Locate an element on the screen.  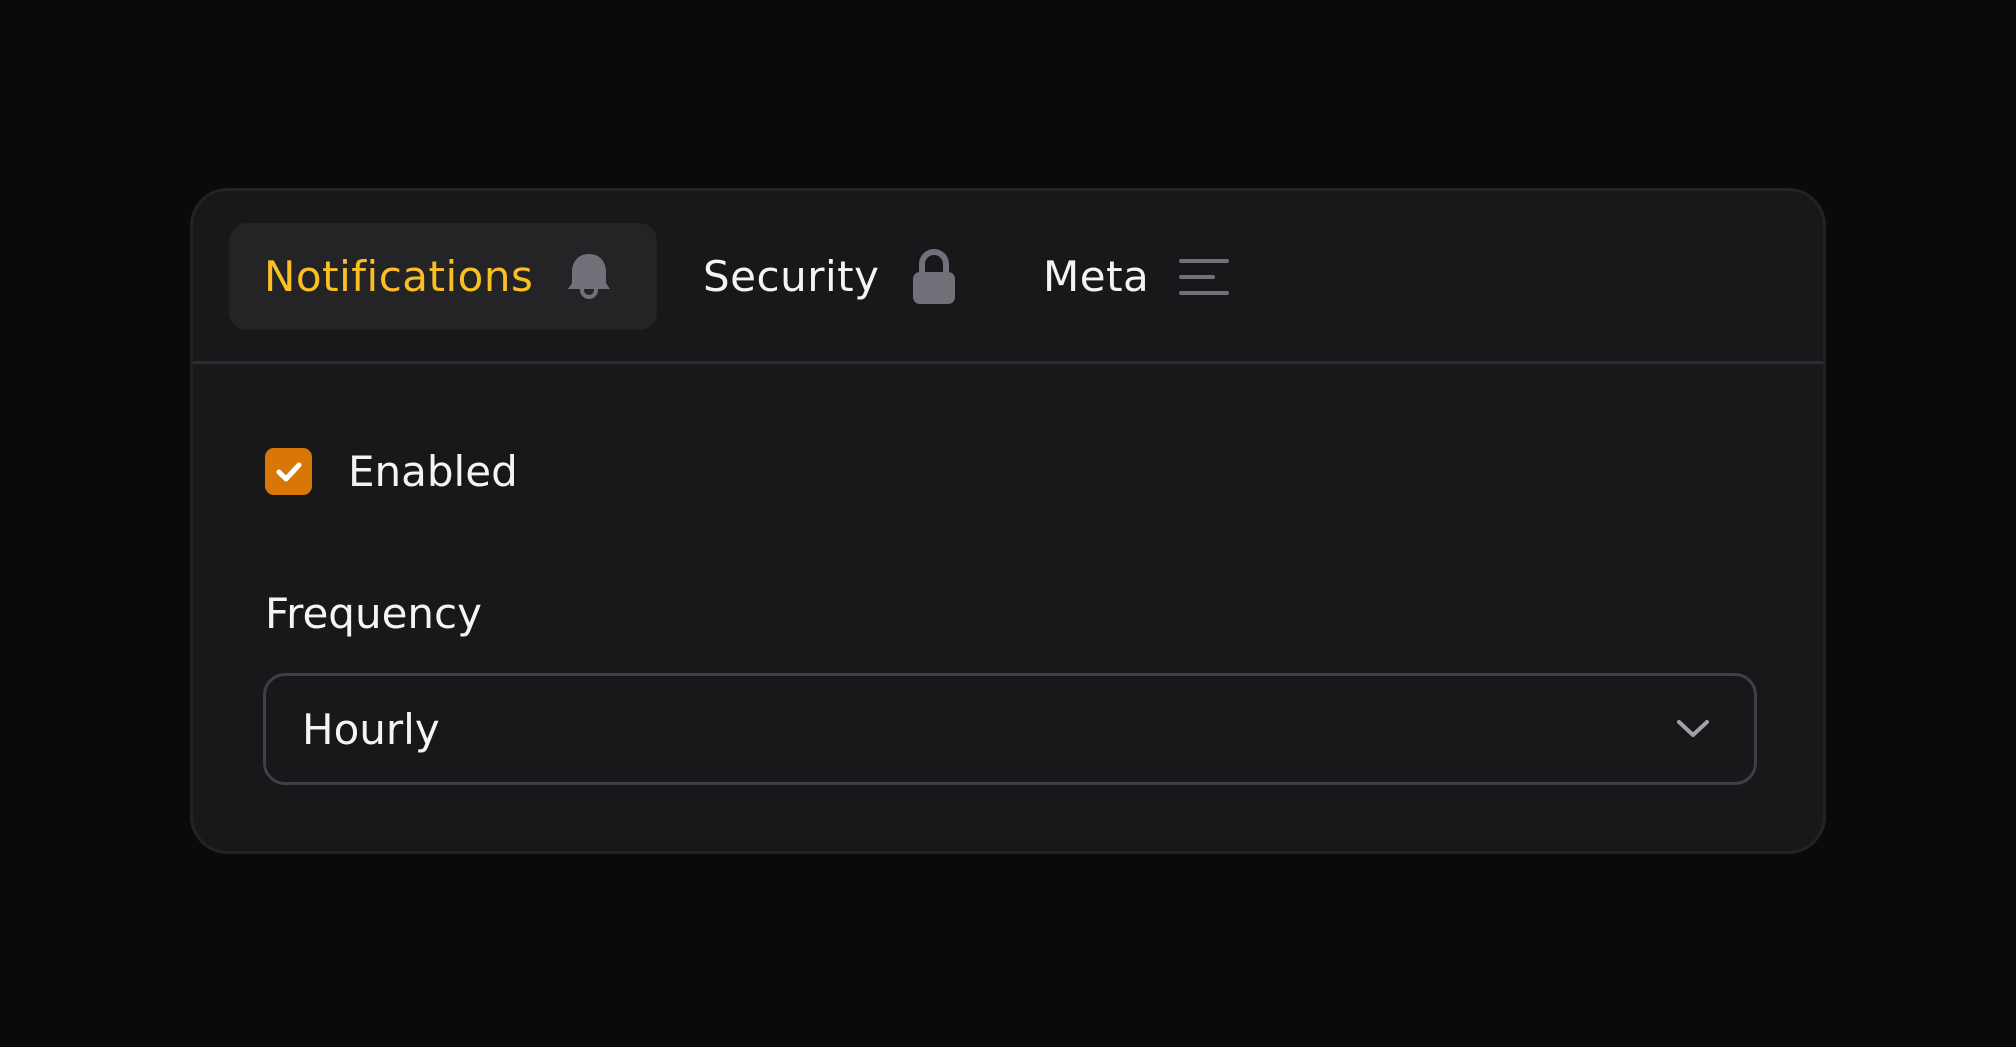
checkmark-icon is located at coordinates (288, 471).